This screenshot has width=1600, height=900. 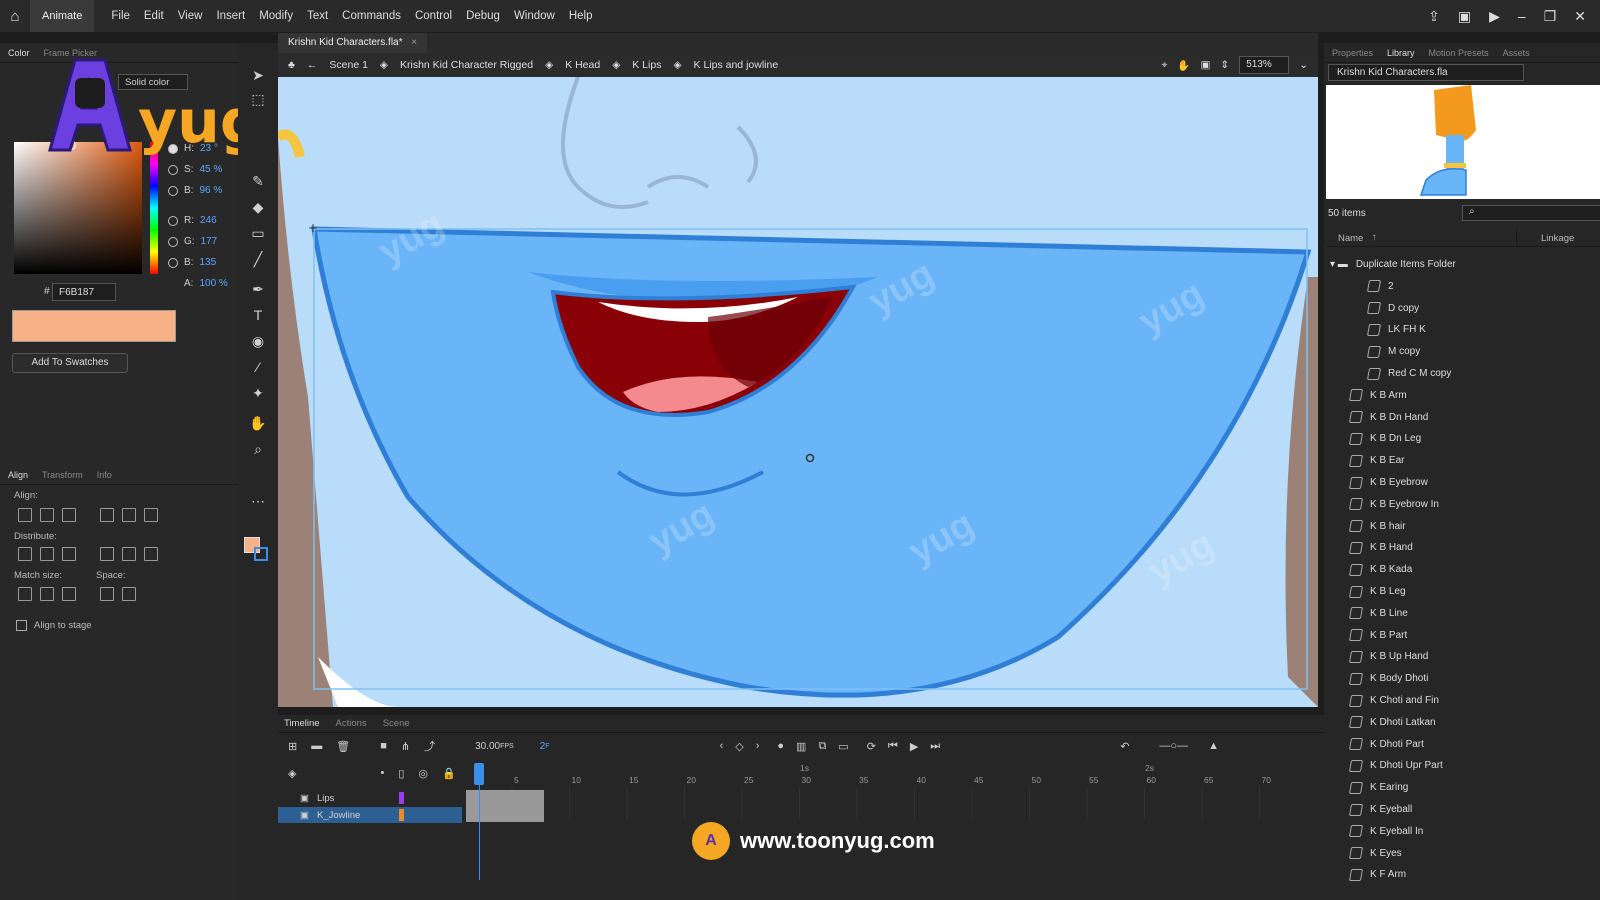 What do you see at coordinates (107, 594) in the screenshot?
I see `space-vertical-icon` at bounding box center [107, 594].